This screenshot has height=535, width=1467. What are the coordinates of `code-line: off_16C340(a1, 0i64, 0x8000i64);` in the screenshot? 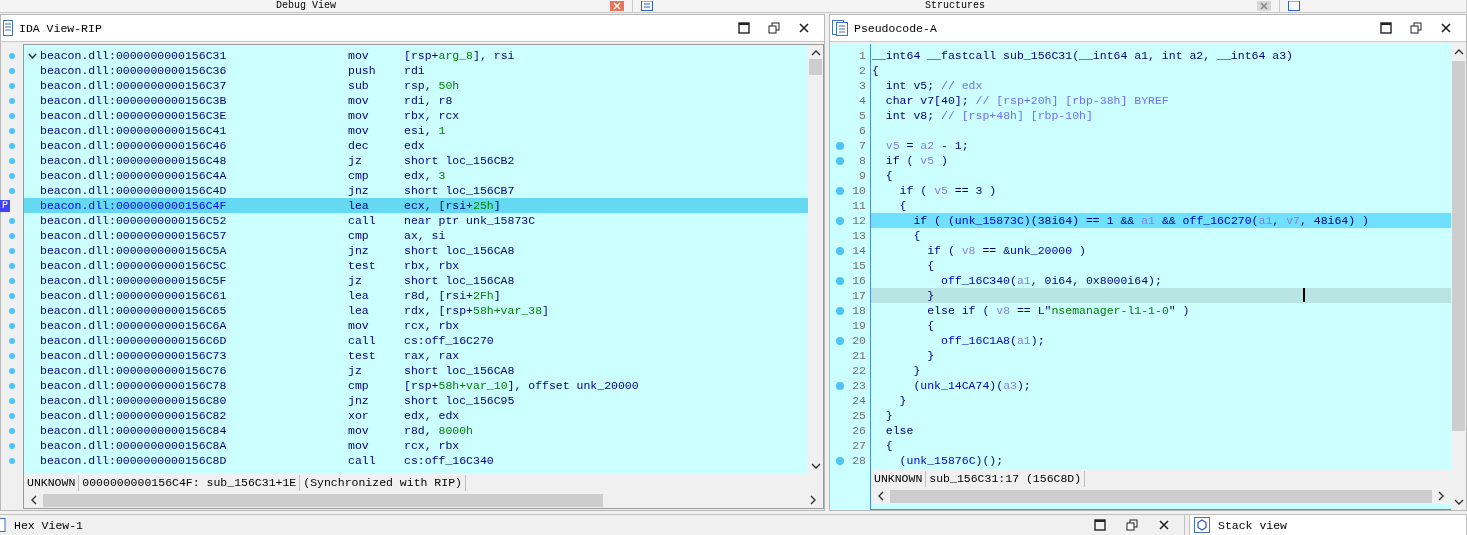 It's located at (1051, 280).